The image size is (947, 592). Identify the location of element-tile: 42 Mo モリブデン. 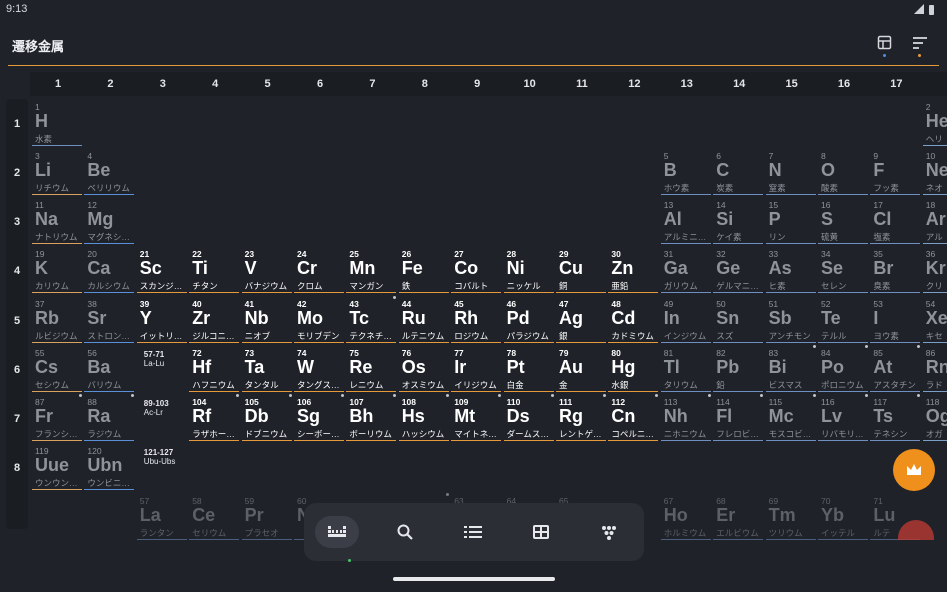
(320, 320).